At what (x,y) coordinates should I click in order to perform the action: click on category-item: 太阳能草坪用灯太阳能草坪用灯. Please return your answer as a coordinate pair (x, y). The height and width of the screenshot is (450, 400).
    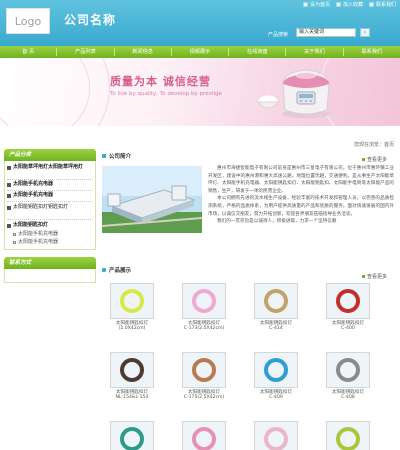
    Looking at the image, I should click on (51, 167).